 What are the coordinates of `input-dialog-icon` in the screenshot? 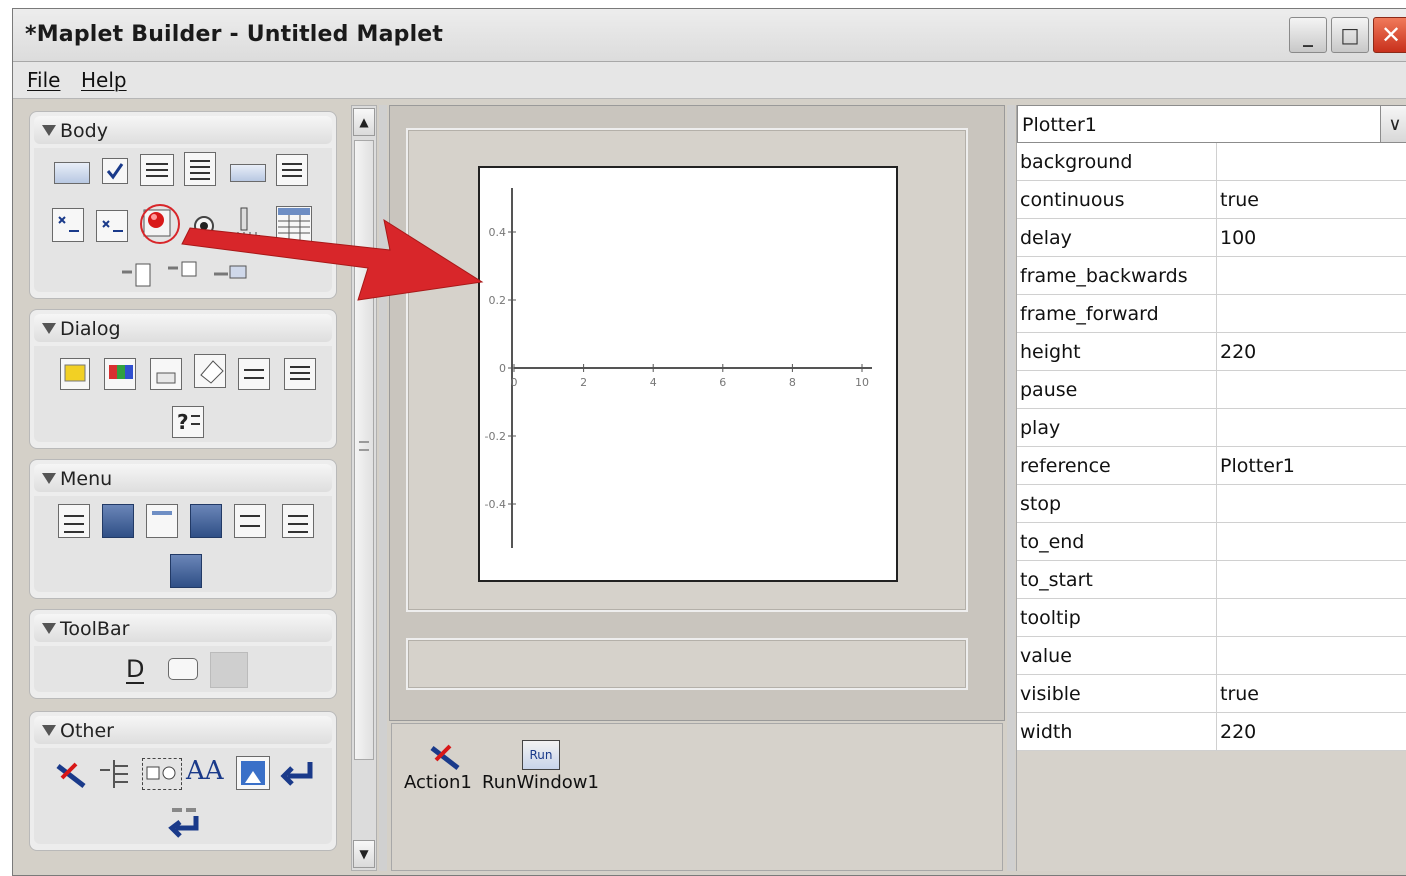 It's located at (254, 374).